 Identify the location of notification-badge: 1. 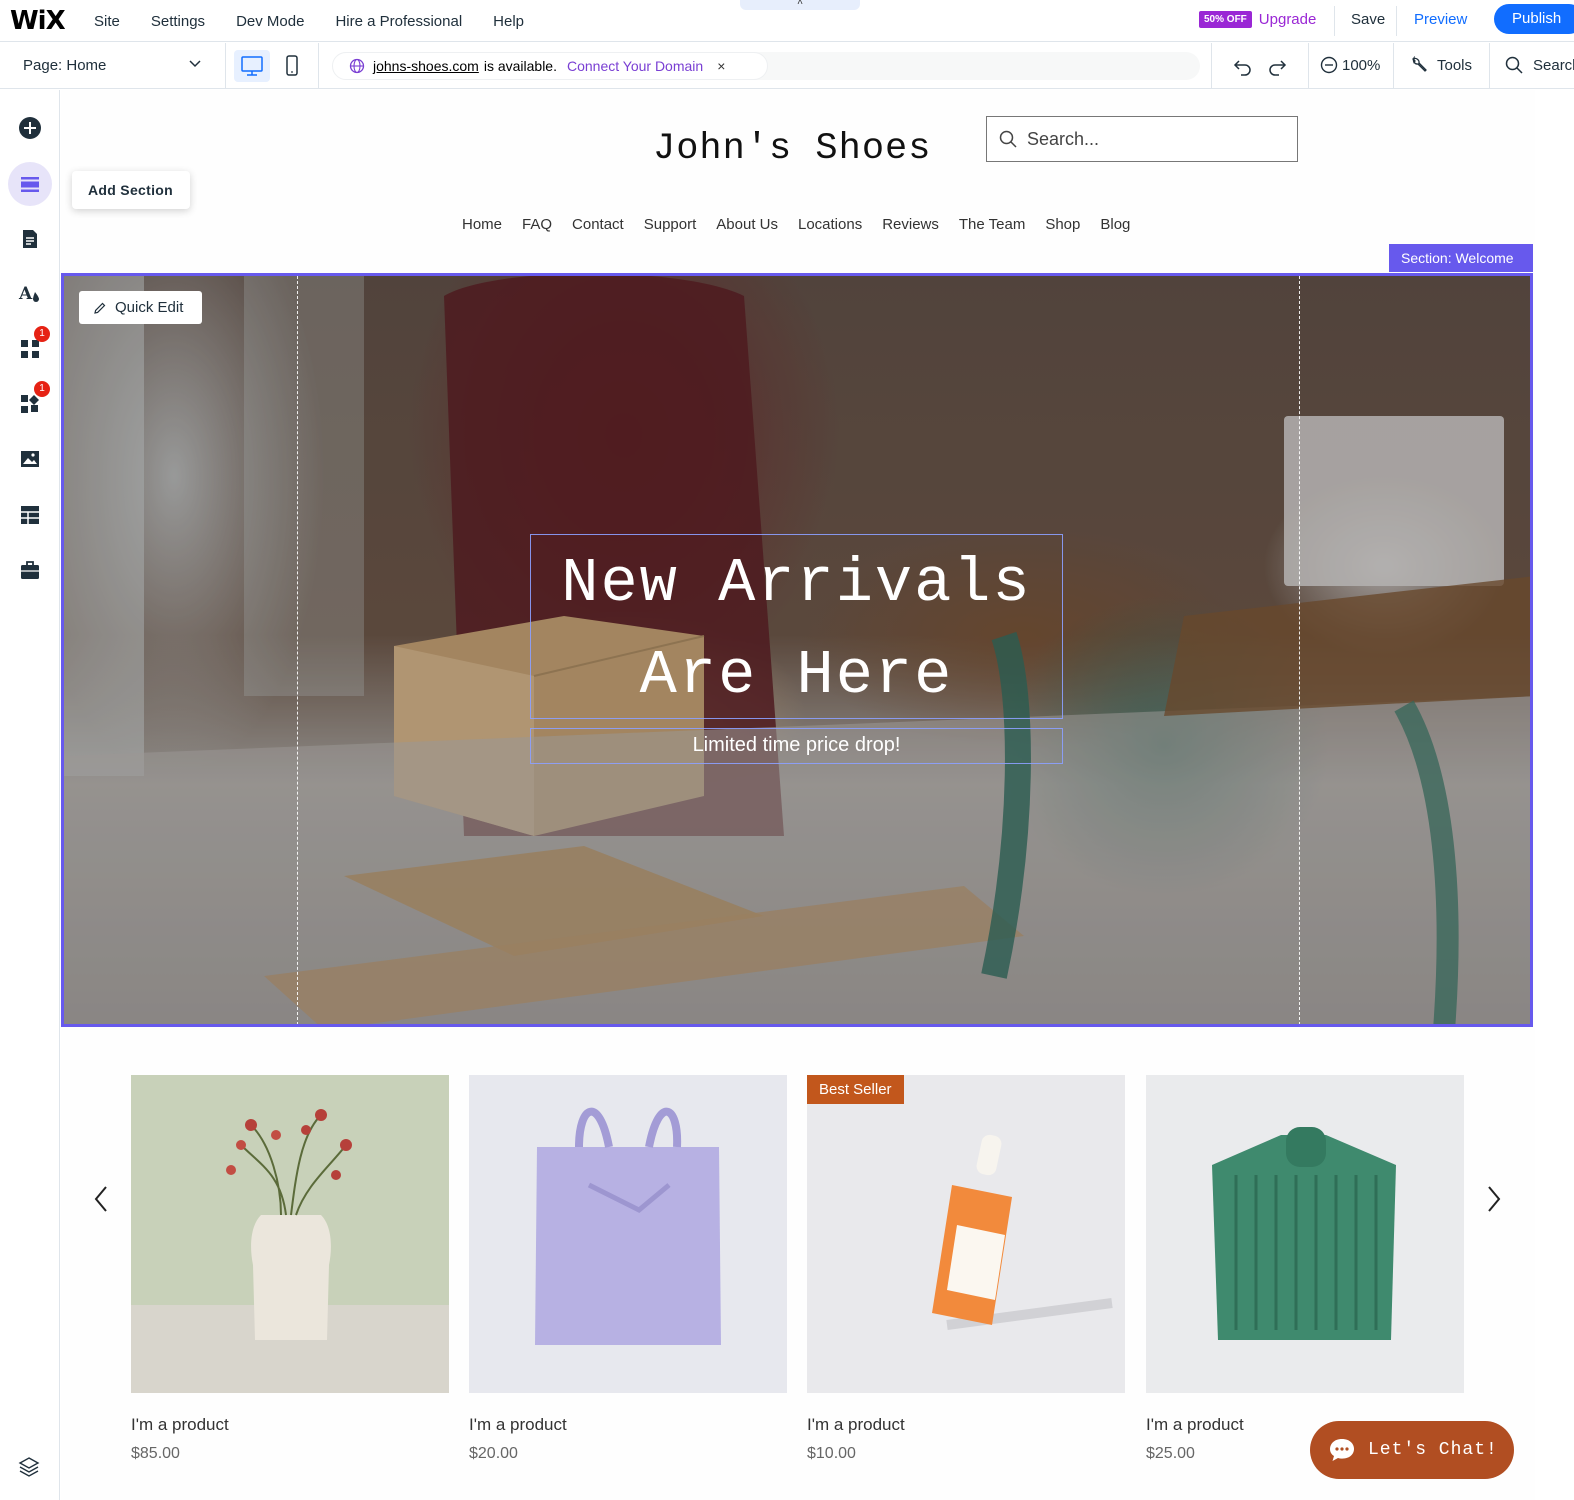
(42, 334).